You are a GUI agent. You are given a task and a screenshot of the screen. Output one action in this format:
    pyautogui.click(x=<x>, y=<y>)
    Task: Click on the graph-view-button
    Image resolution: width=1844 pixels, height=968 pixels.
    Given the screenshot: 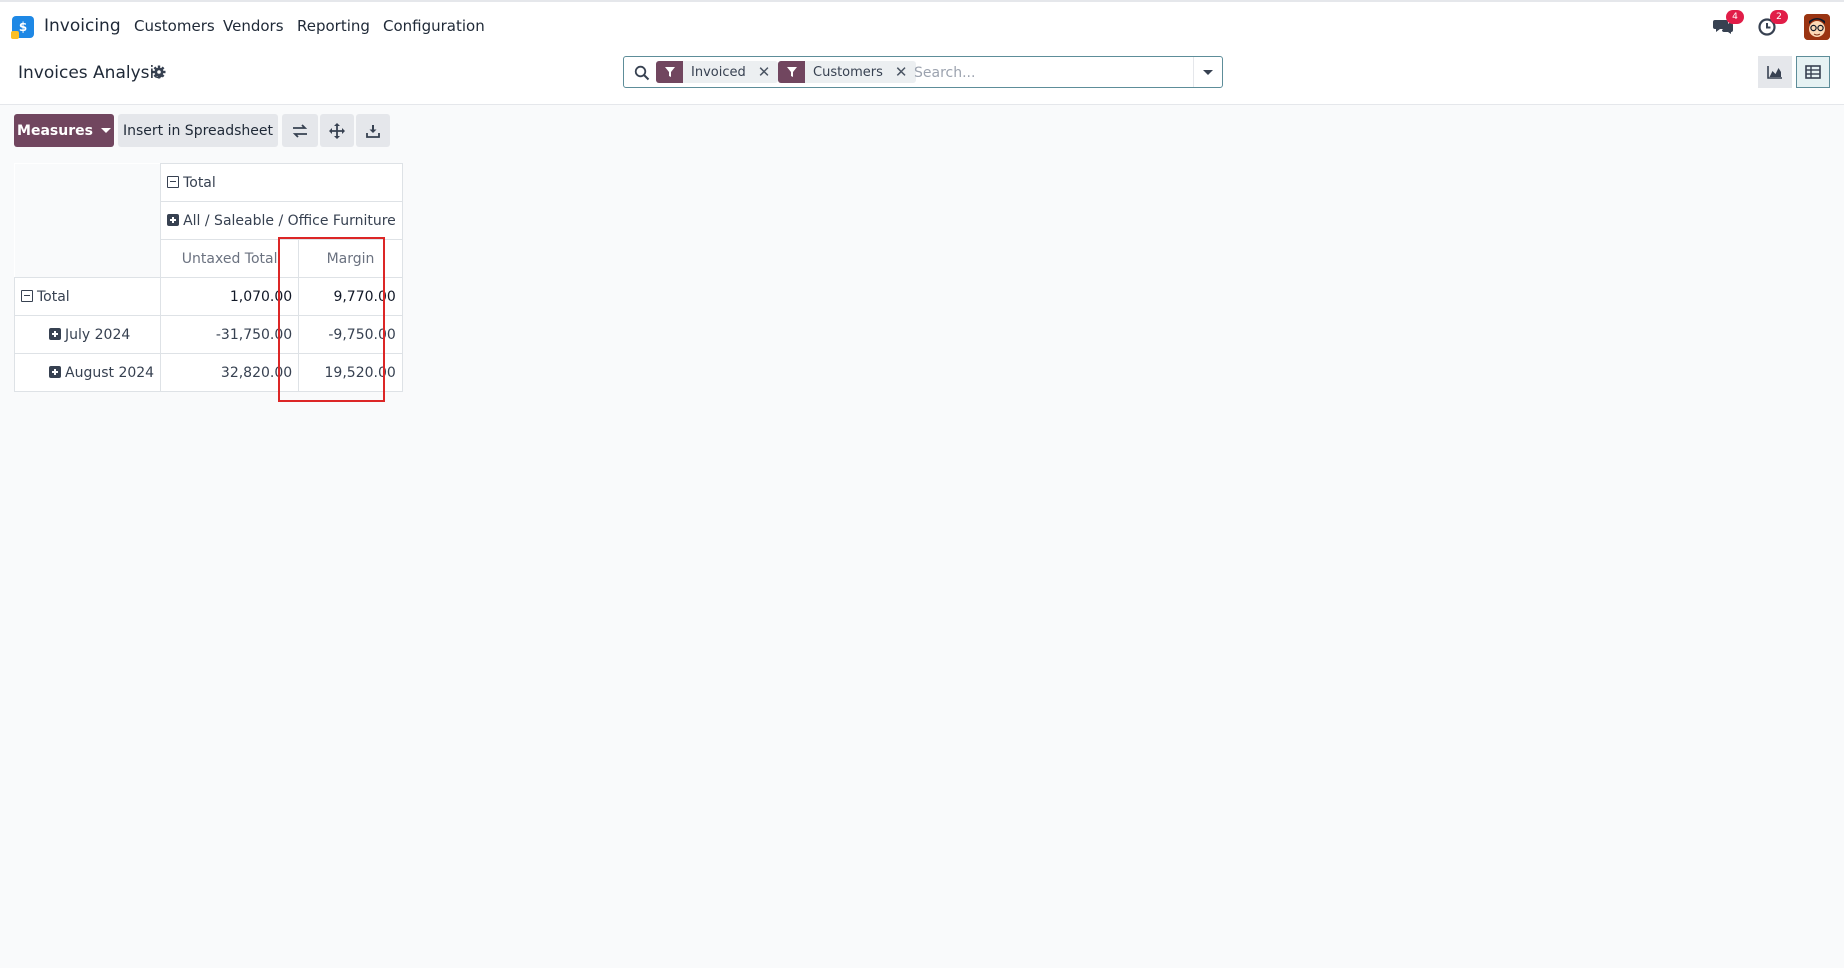 What is the action you would take?
    pyautogui.click(x=1775, y=72)
    